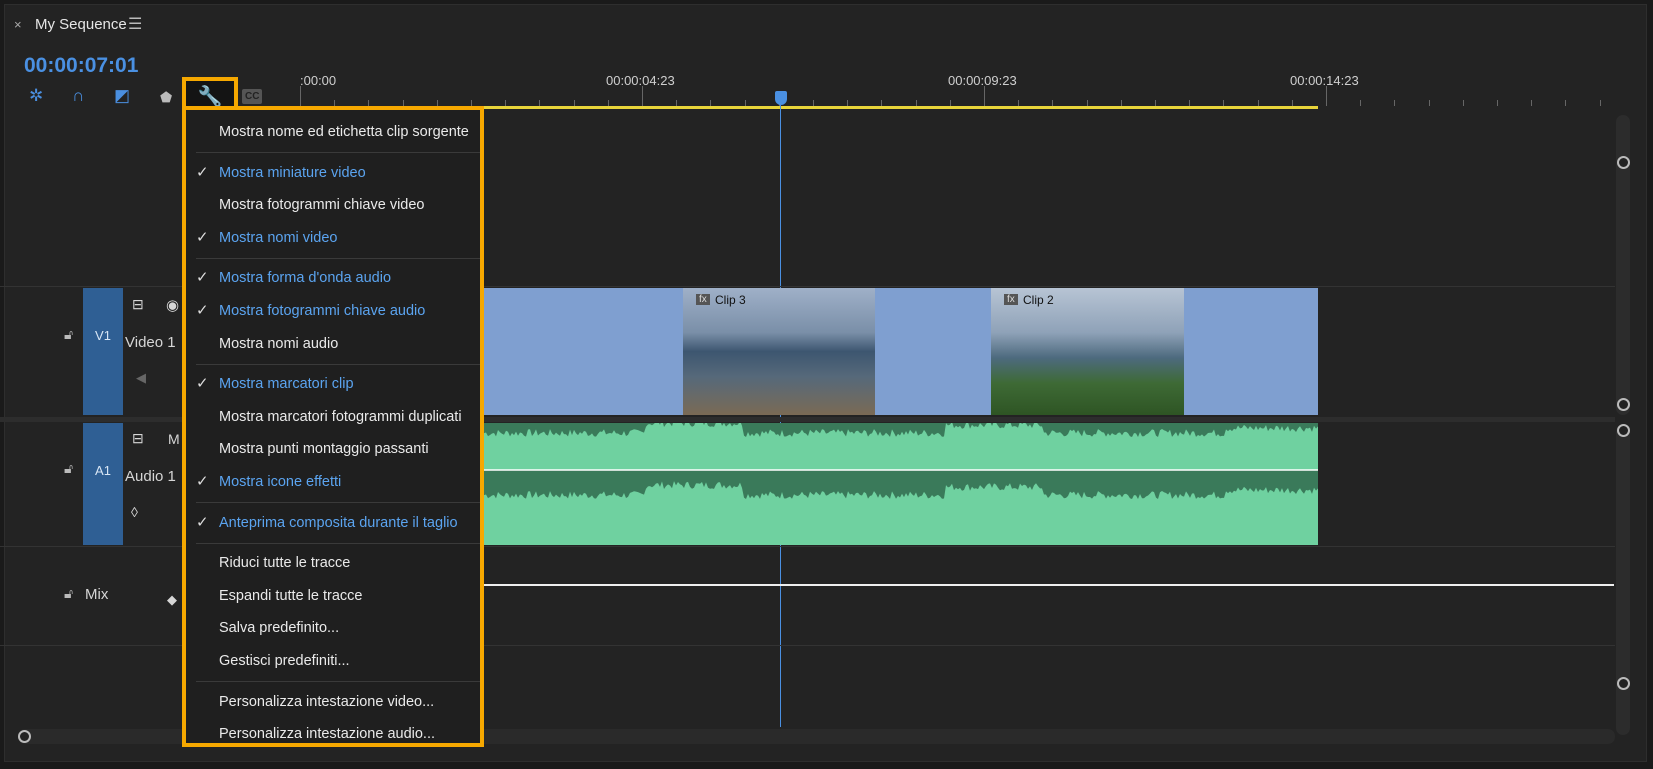 The image size is (1653, 769). What do you see at coordinates (135, 24) in the screenshot?
I see `panel-menu-icon: ☰` at bounding box center [135, 24].